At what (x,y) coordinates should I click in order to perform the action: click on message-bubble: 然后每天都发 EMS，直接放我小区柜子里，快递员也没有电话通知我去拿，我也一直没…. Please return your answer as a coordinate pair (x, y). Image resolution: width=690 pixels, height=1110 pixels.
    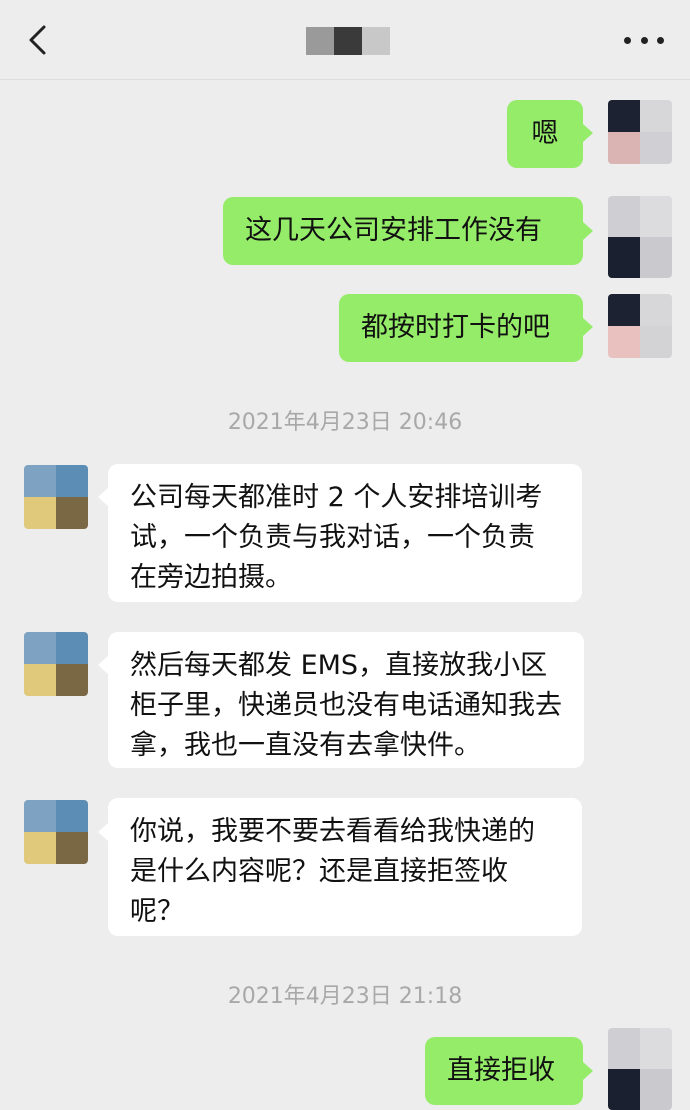
    Looking at the image, I should click on (346, 700).